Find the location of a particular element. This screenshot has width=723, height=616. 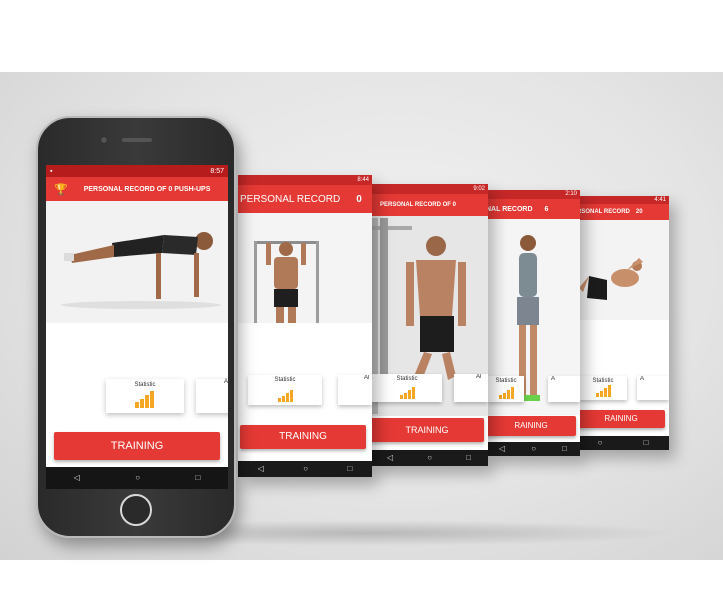

crunch-photo is located at coordinates (623, 270).